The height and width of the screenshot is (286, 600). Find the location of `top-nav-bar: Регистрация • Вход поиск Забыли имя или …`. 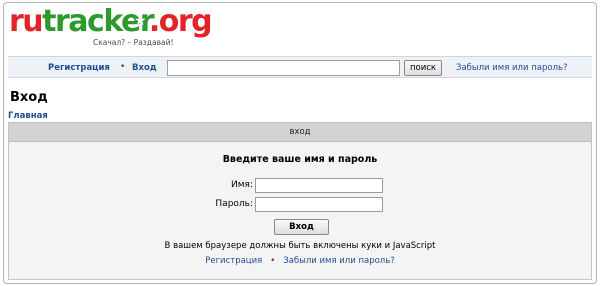

top-nav-bar: Регистрация • Вход поиск Забыли имя или … is located at coordinates (300, 67).